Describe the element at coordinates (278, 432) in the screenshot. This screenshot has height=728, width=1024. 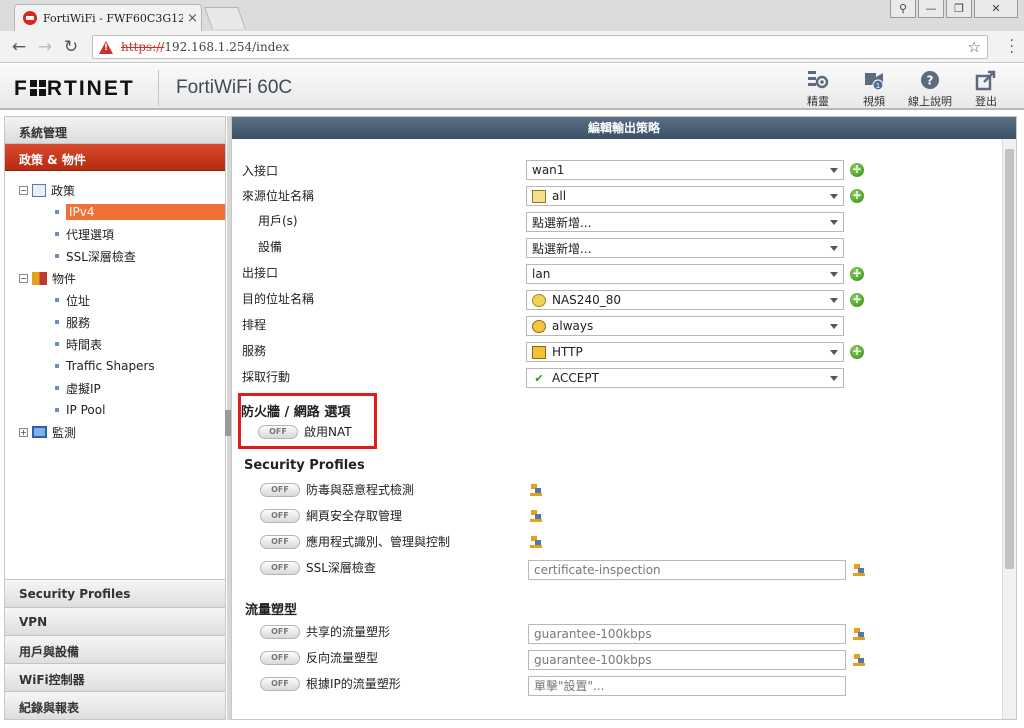
I see `nat-toggle: OFF` at that location.